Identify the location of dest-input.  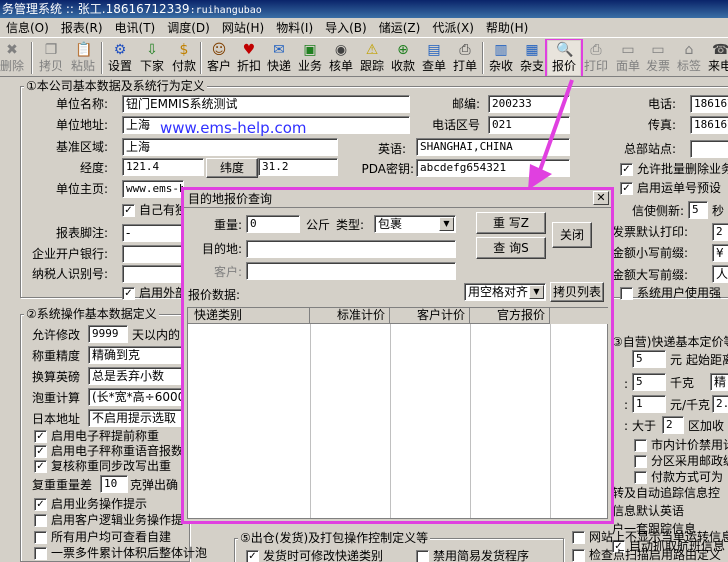
(351, 249).